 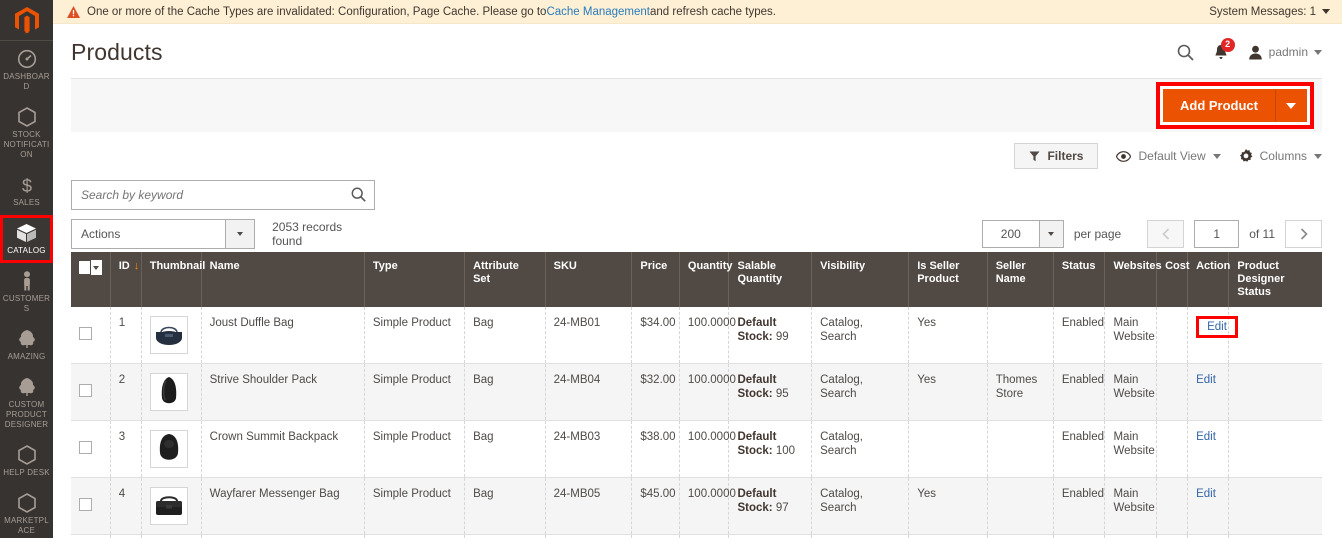 I want to click on page-number-input: 1, so click(x=1217, y=234).